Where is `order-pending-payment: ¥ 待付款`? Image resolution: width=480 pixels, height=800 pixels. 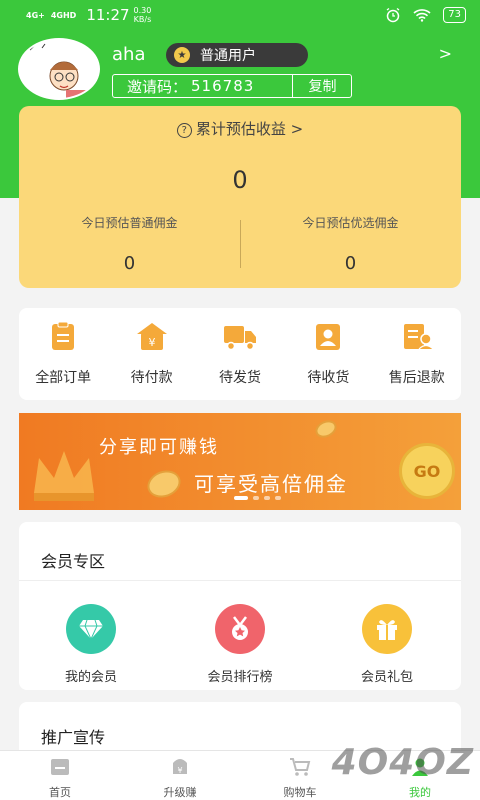
order-pending-payment: ¥ 待付款 is located at coordinates (152, 354).